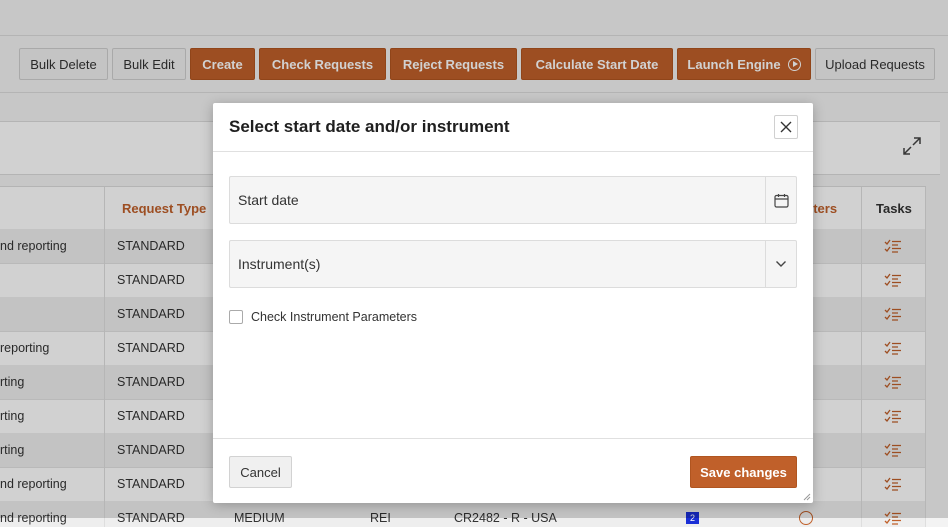 The image size is (948, 527). I want to click on chevron-down-icon, so click(781, 264).